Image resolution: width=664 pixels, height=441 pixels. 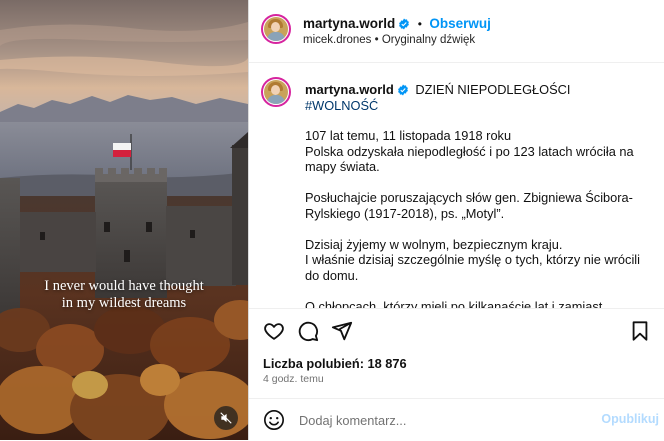 I want to click on mute-button, so click(x=226, y=418).